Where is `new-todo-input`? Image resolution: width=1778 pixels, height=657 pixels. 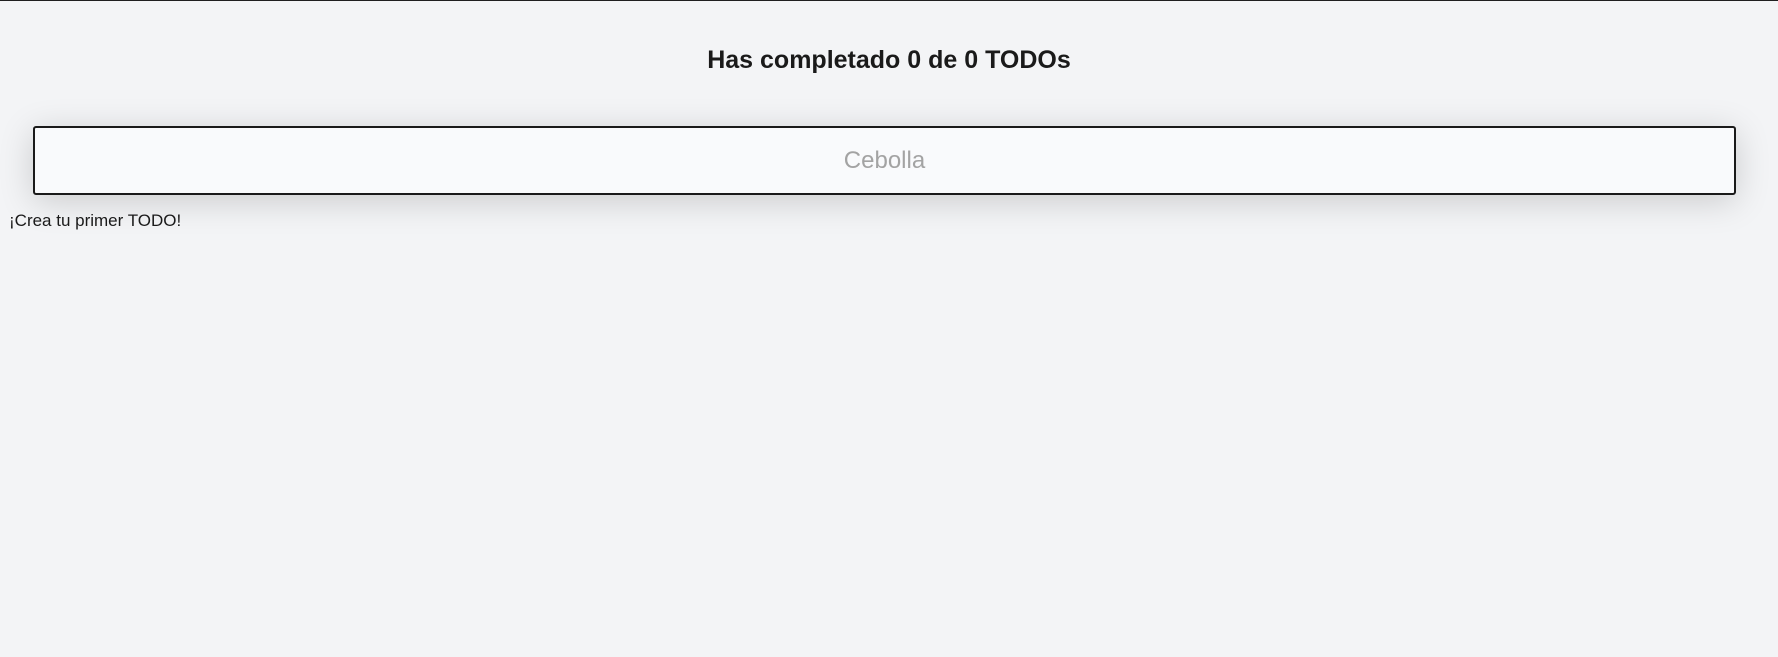 new-todo-input is located at coordinates (884, 160).